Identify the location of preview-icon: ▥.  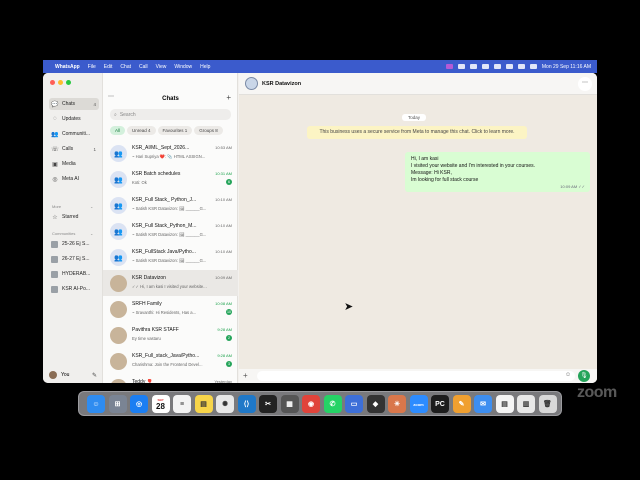
(526, 404).